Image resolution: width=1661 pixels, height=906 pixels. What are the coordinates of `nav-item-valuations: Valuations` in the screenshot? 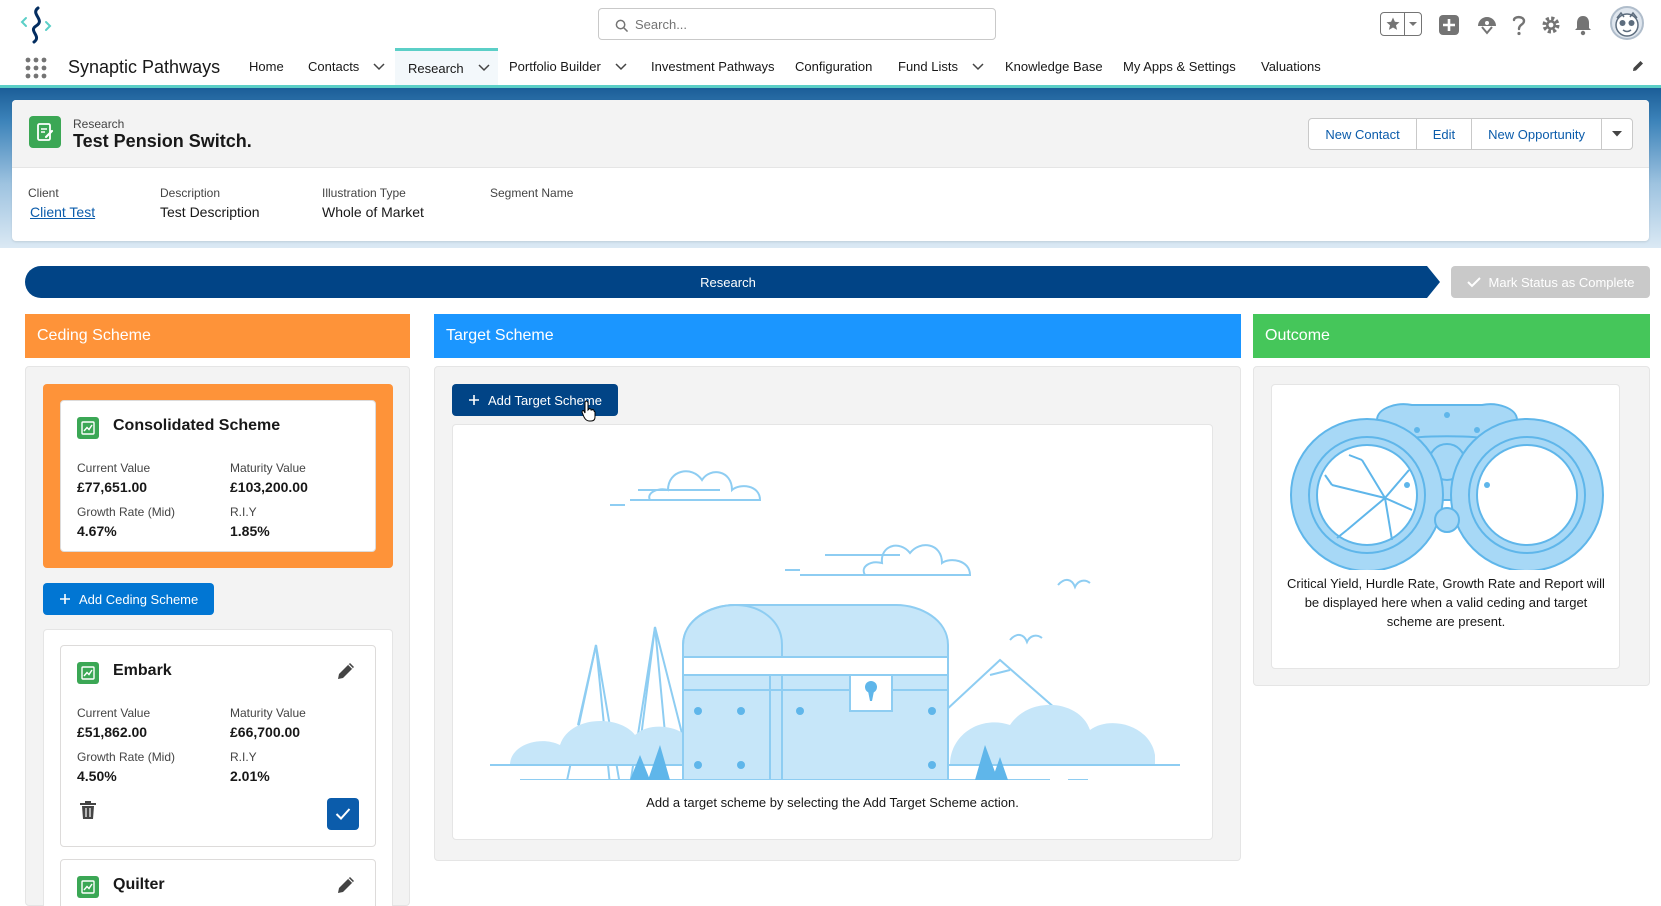 It's located at (1291, 66).